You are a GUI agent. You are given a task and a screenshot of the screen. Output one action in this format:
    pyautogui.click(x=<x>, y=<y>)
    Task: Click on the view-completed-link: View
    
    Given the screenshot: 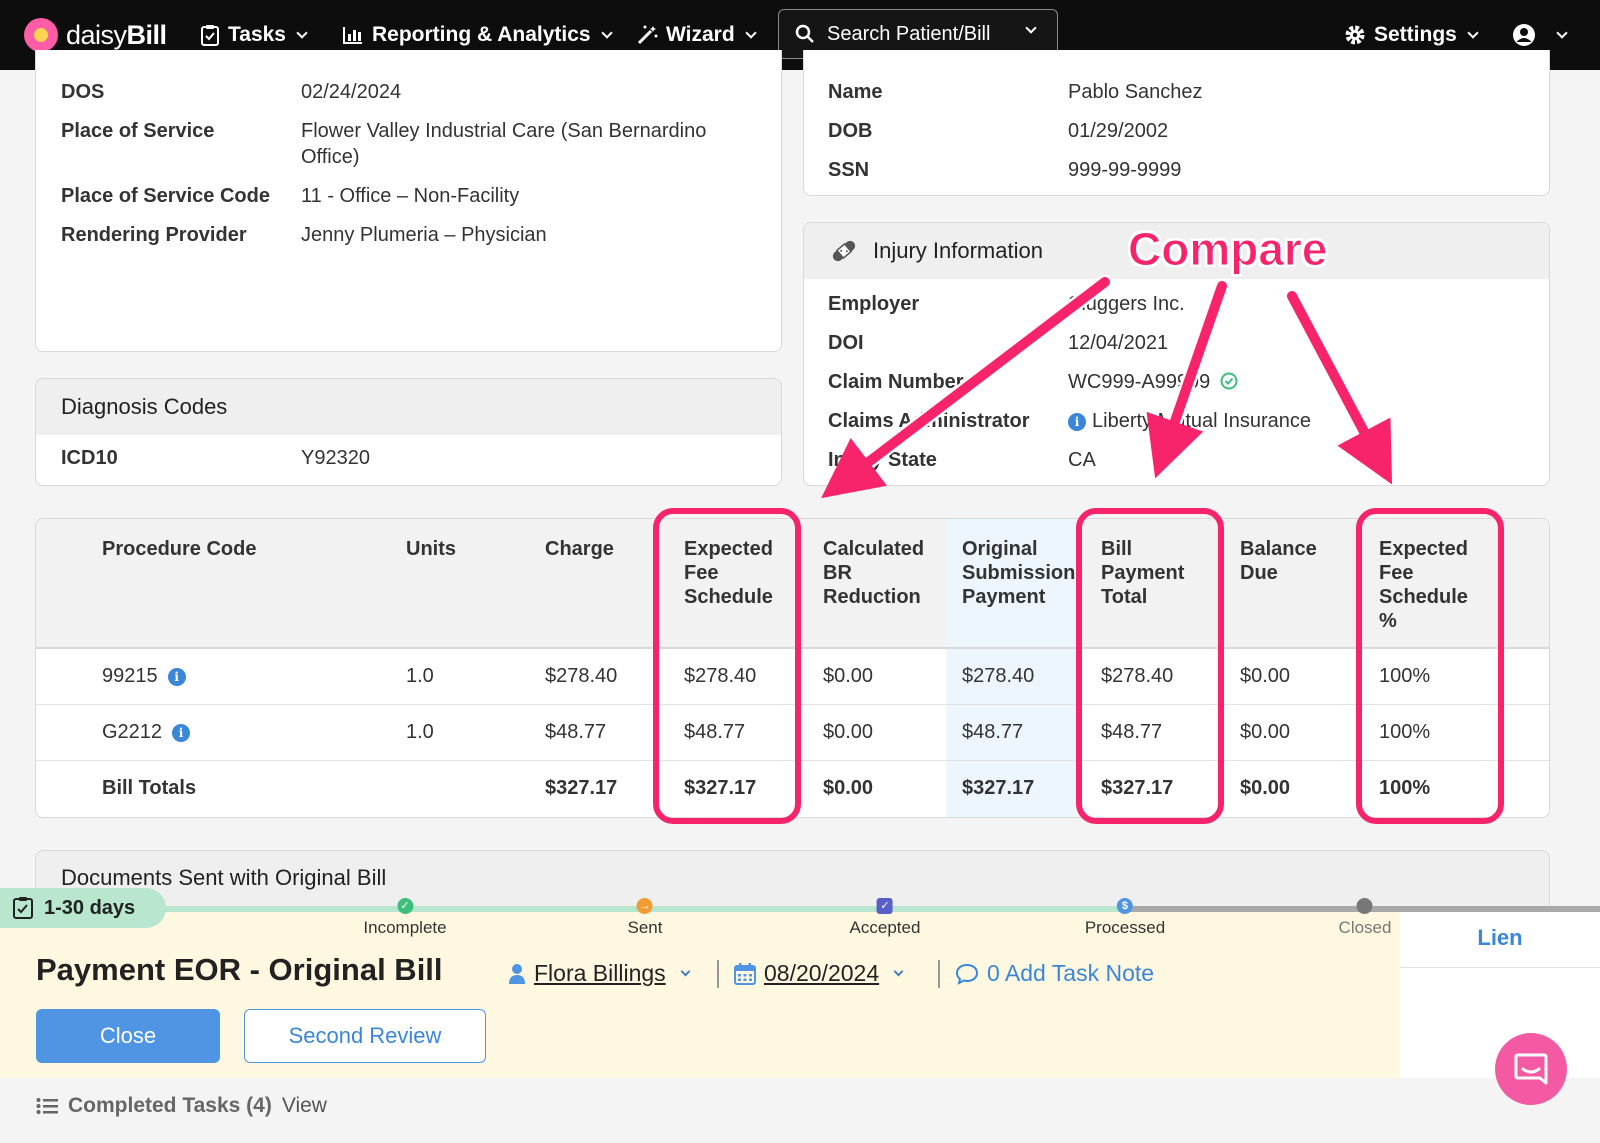 What is the action you would take?
    pyautogui.click(x=304, y=1106)
    